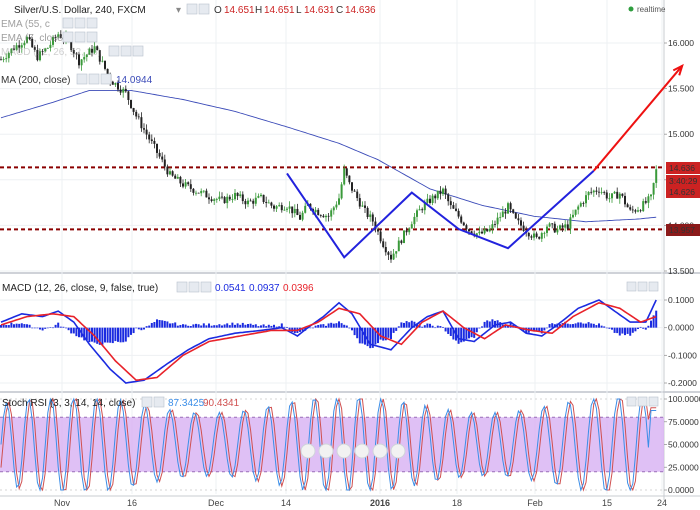 This screenshot has width=700, height=510. What do you see at coordinates (326, 451) in the screenshot?
I see `zoom-in-icon` at bounding box center [326, 451].